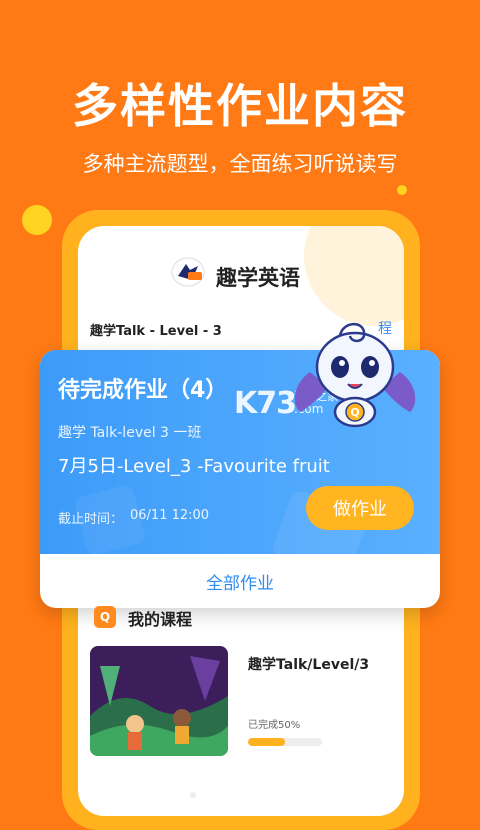 This screenshot has width=480, height=830. I want to click on course-illustration-icon, so click(159, 701).